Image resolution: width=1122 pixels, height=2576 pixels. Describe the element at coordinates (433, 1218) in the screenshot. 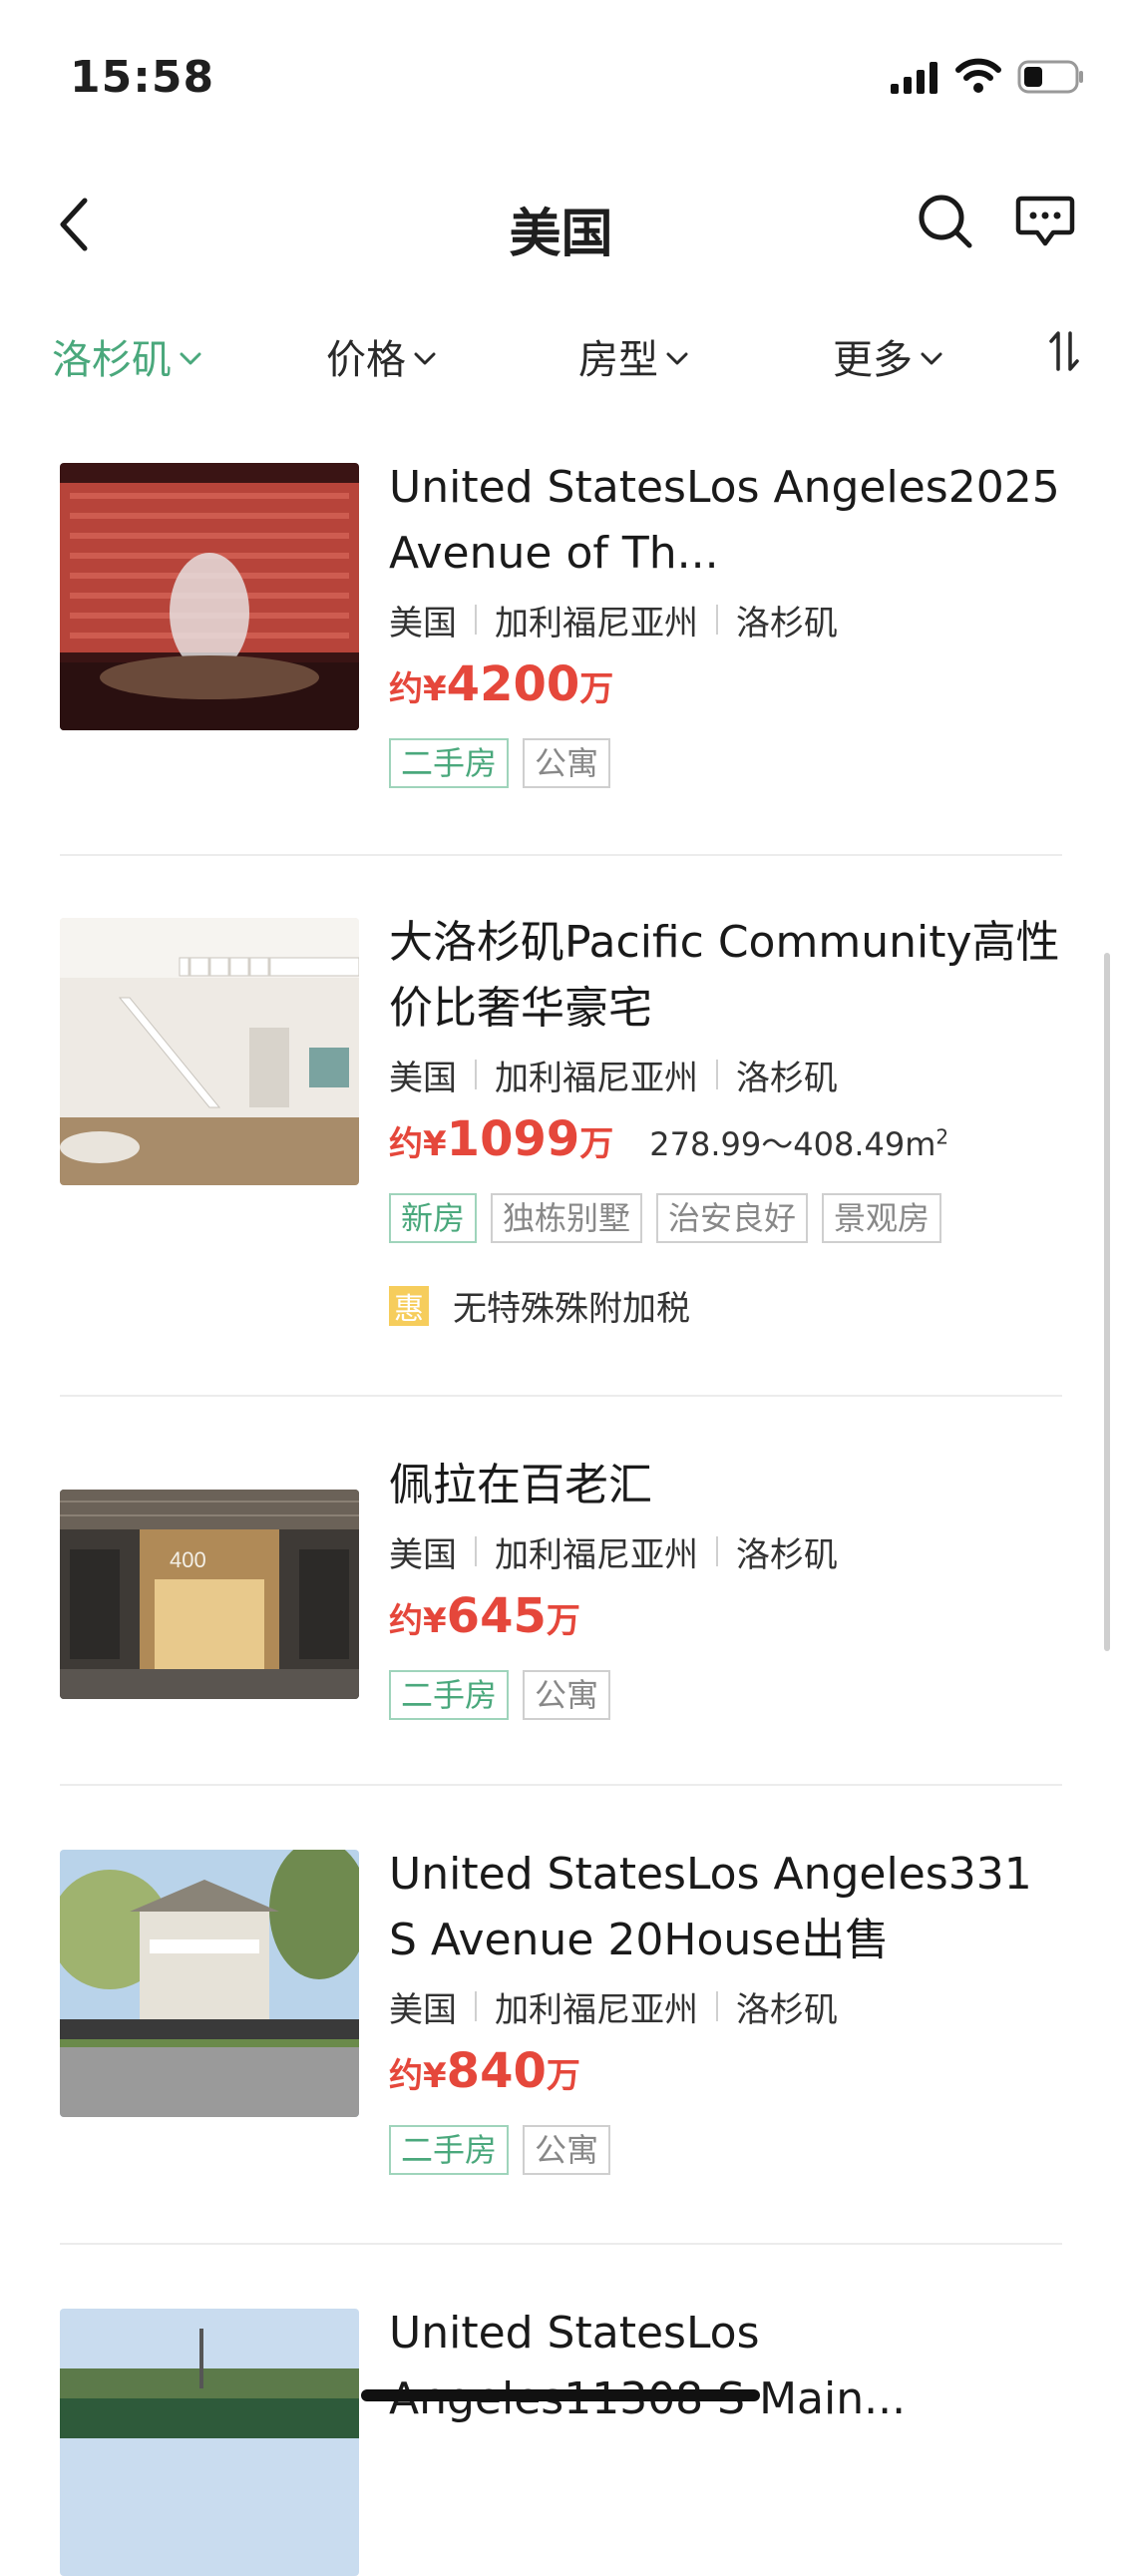

I see `tag-badge: 新房` at that location.